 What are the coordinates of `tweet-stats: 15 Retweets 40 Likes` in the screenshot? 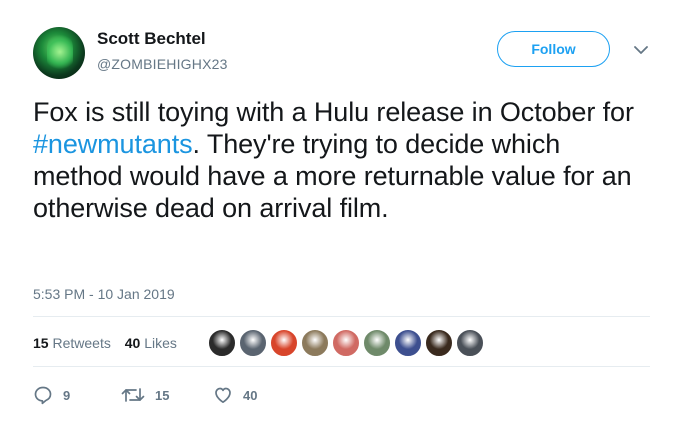 It's located at (110, 343).